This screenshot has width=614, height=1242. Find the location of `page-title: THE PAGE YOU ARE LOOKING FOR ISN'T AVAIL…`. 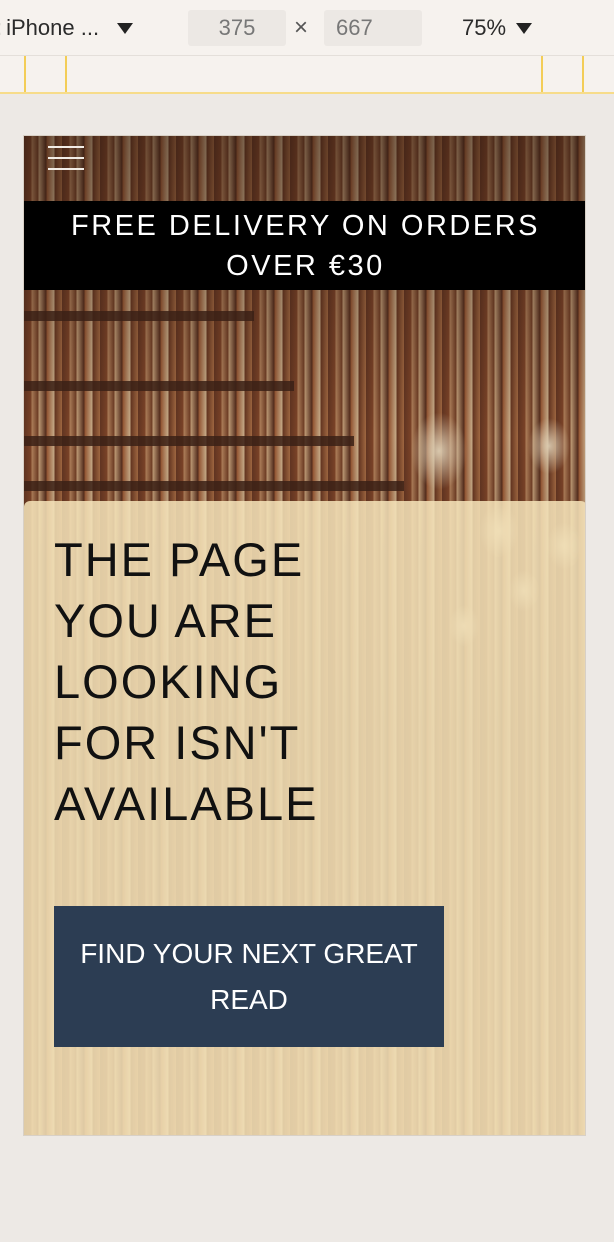

page-title: THE PAGE YOU ARE LOOKING FOR ISN'T AVAIL… is located at coordinates (186, 681).